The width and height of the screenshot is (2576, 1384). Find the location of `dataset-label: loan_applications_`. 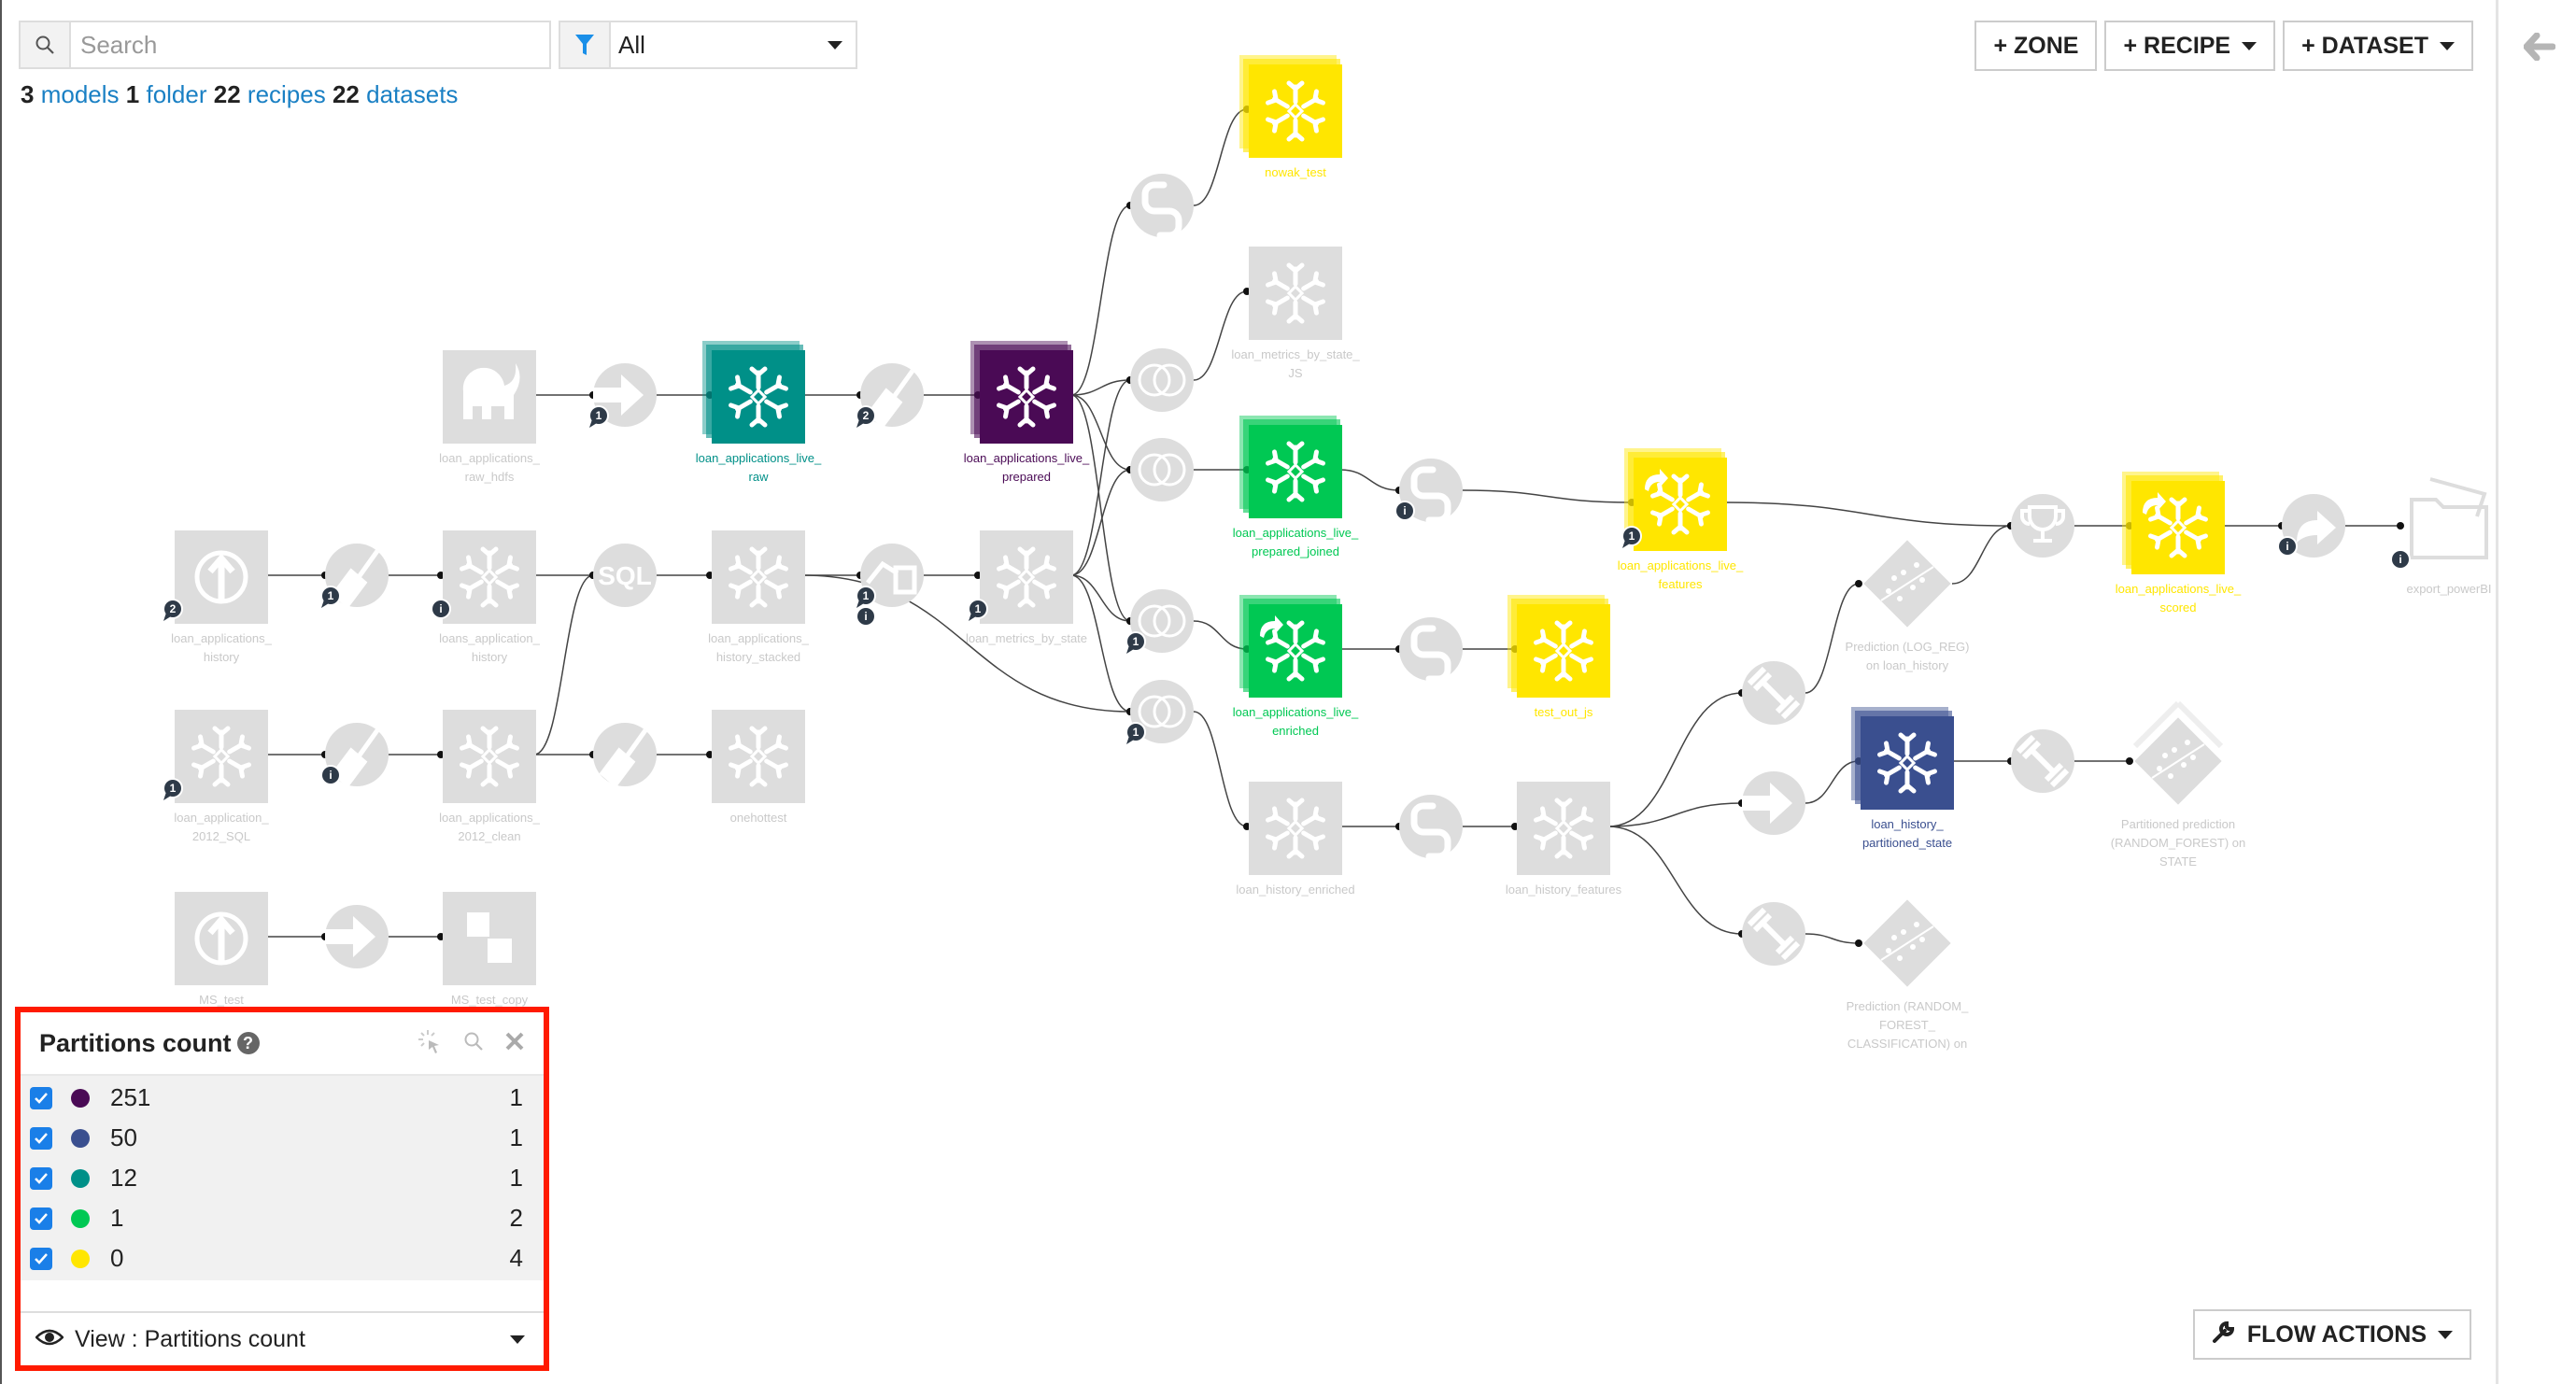

dataset-label: loan_applications_ is located at coordinates (221, 638).